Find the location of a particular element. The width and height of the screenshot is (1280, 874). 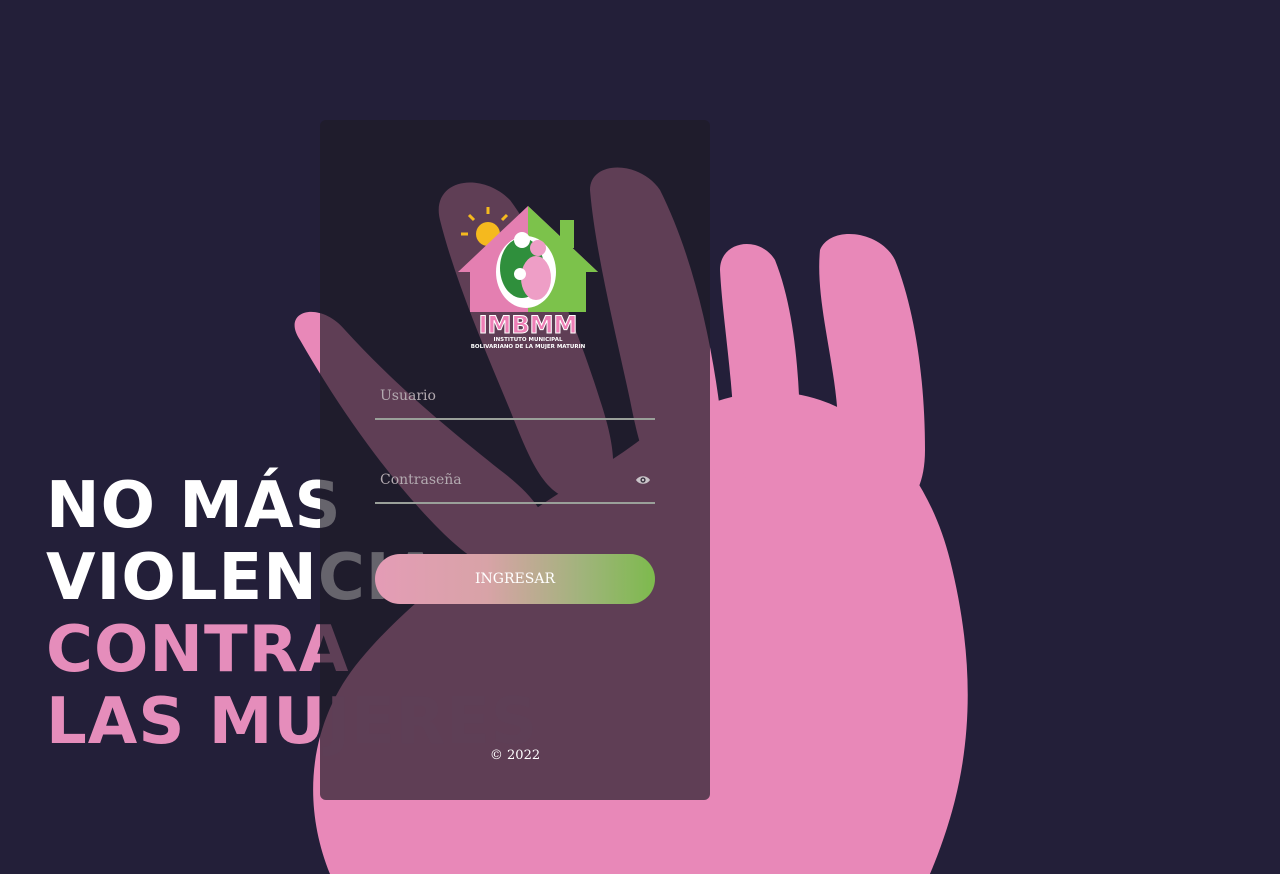

logo-acronym: IMBMM is located at coordinates (528, 325).